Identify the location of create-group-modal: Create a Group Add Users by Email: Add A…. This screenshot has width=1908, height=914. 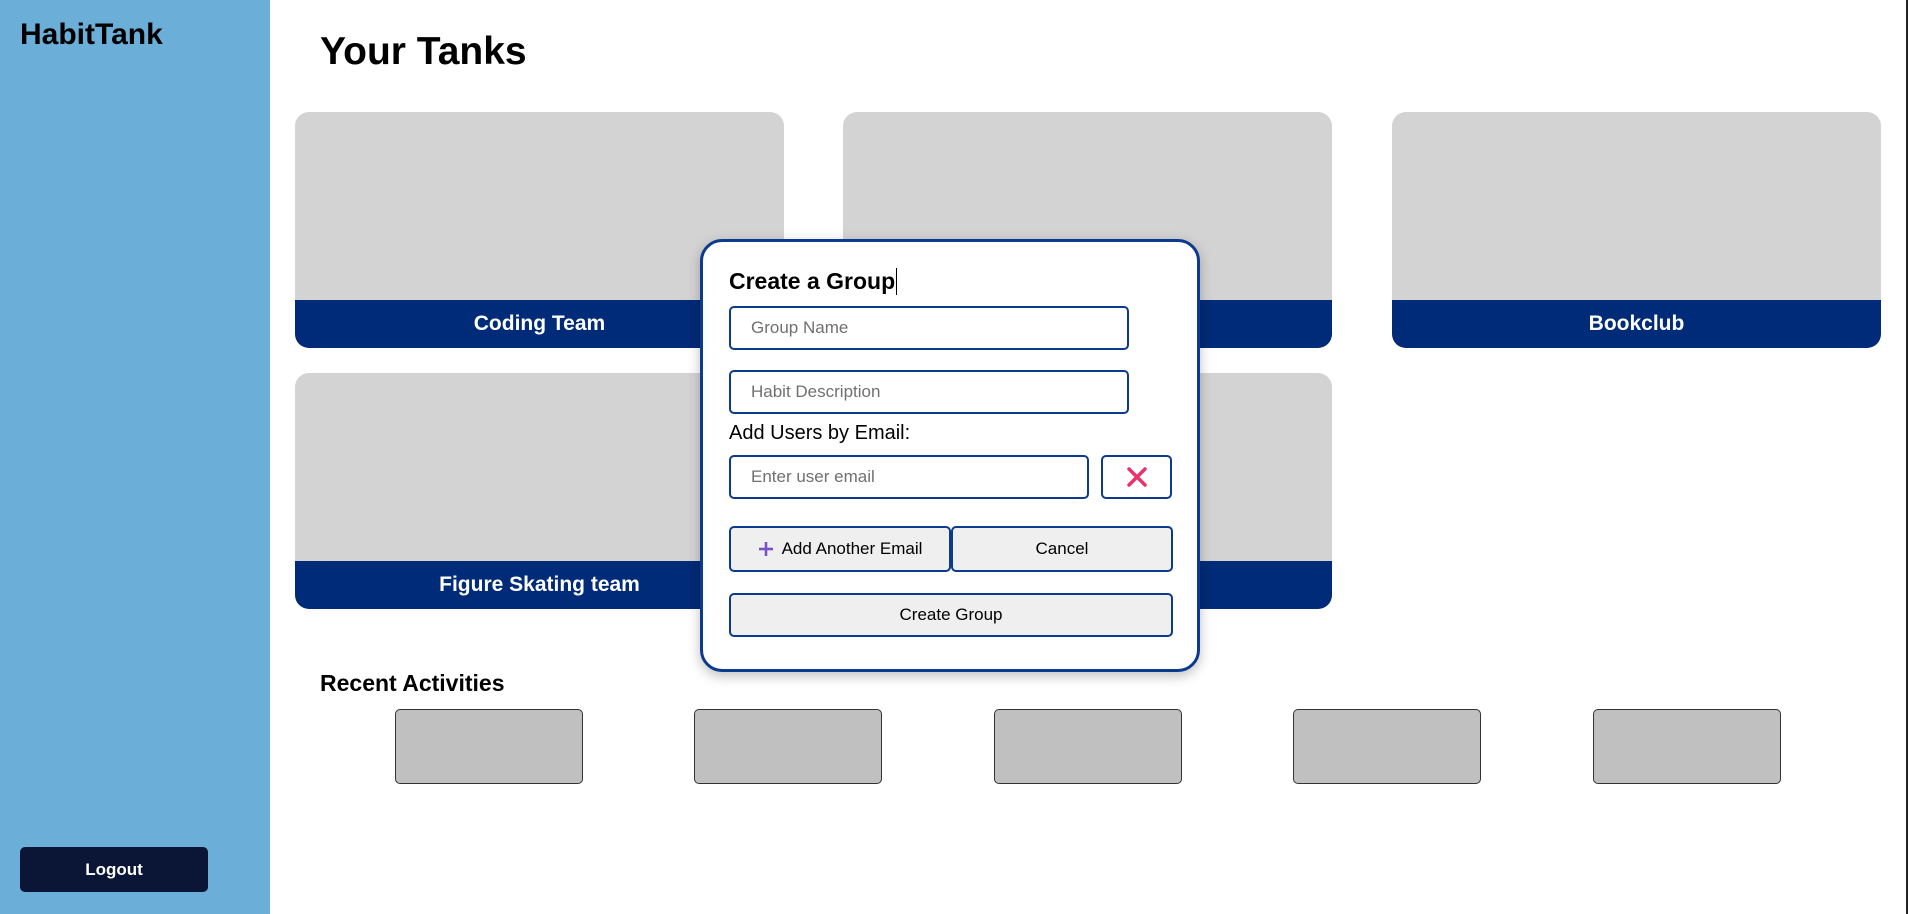
(950, 455).